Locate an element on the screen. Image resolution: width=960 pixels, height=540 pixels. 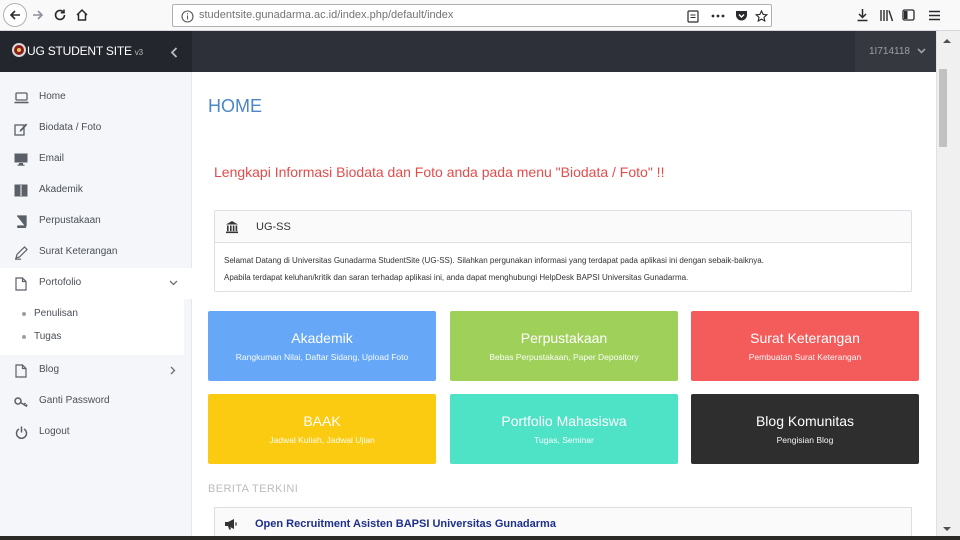
news-heading: BERITA TERKINI is located at coordinates (253, 489).